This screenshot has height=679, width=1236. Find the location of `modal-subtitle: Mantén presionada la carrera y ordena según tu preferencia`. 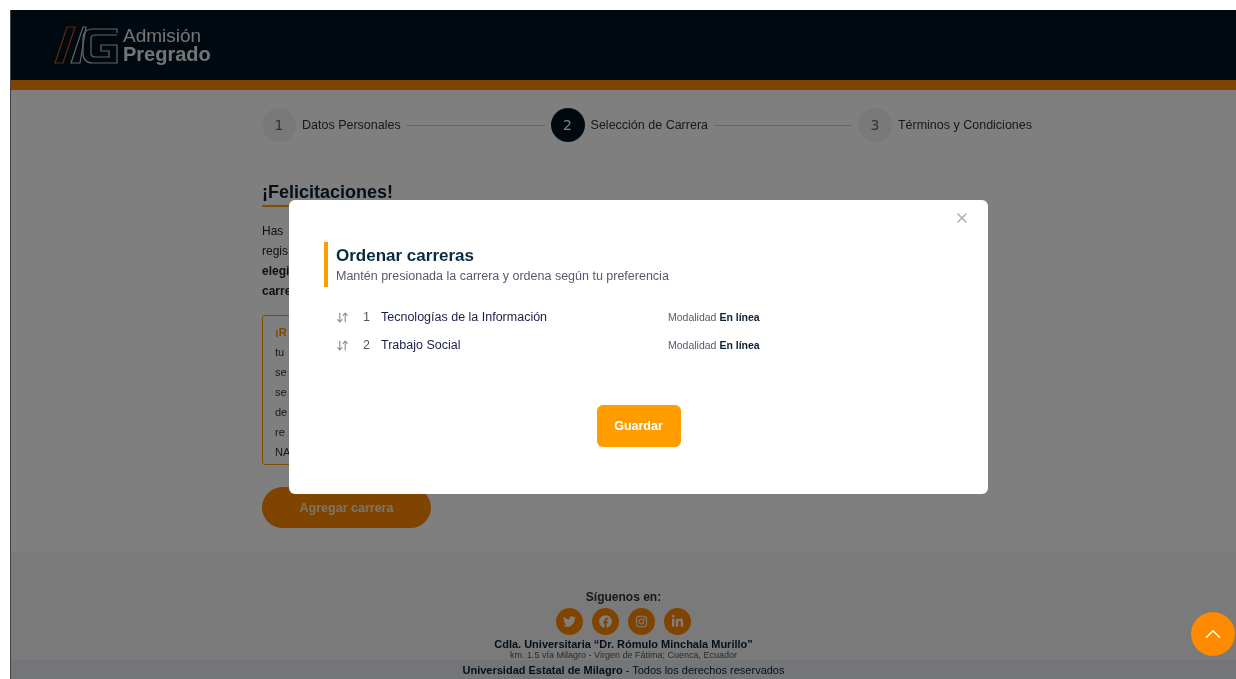

modal-subtitle: Mantén presionada la carrera y ordena según tu preferencia is located at coordinates (503, 276).